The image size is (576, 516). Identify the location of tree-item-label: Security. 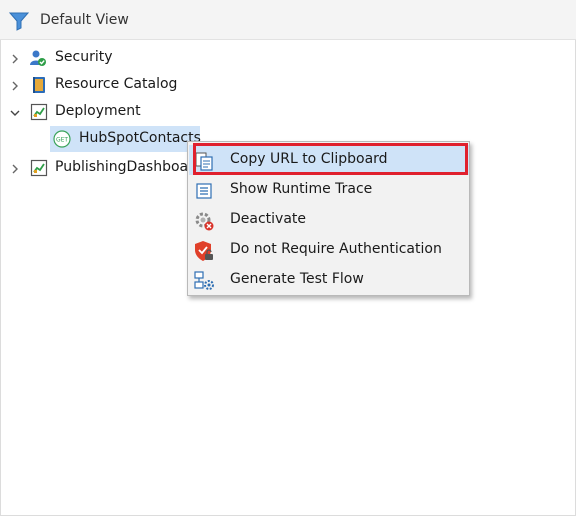
(84, 57).